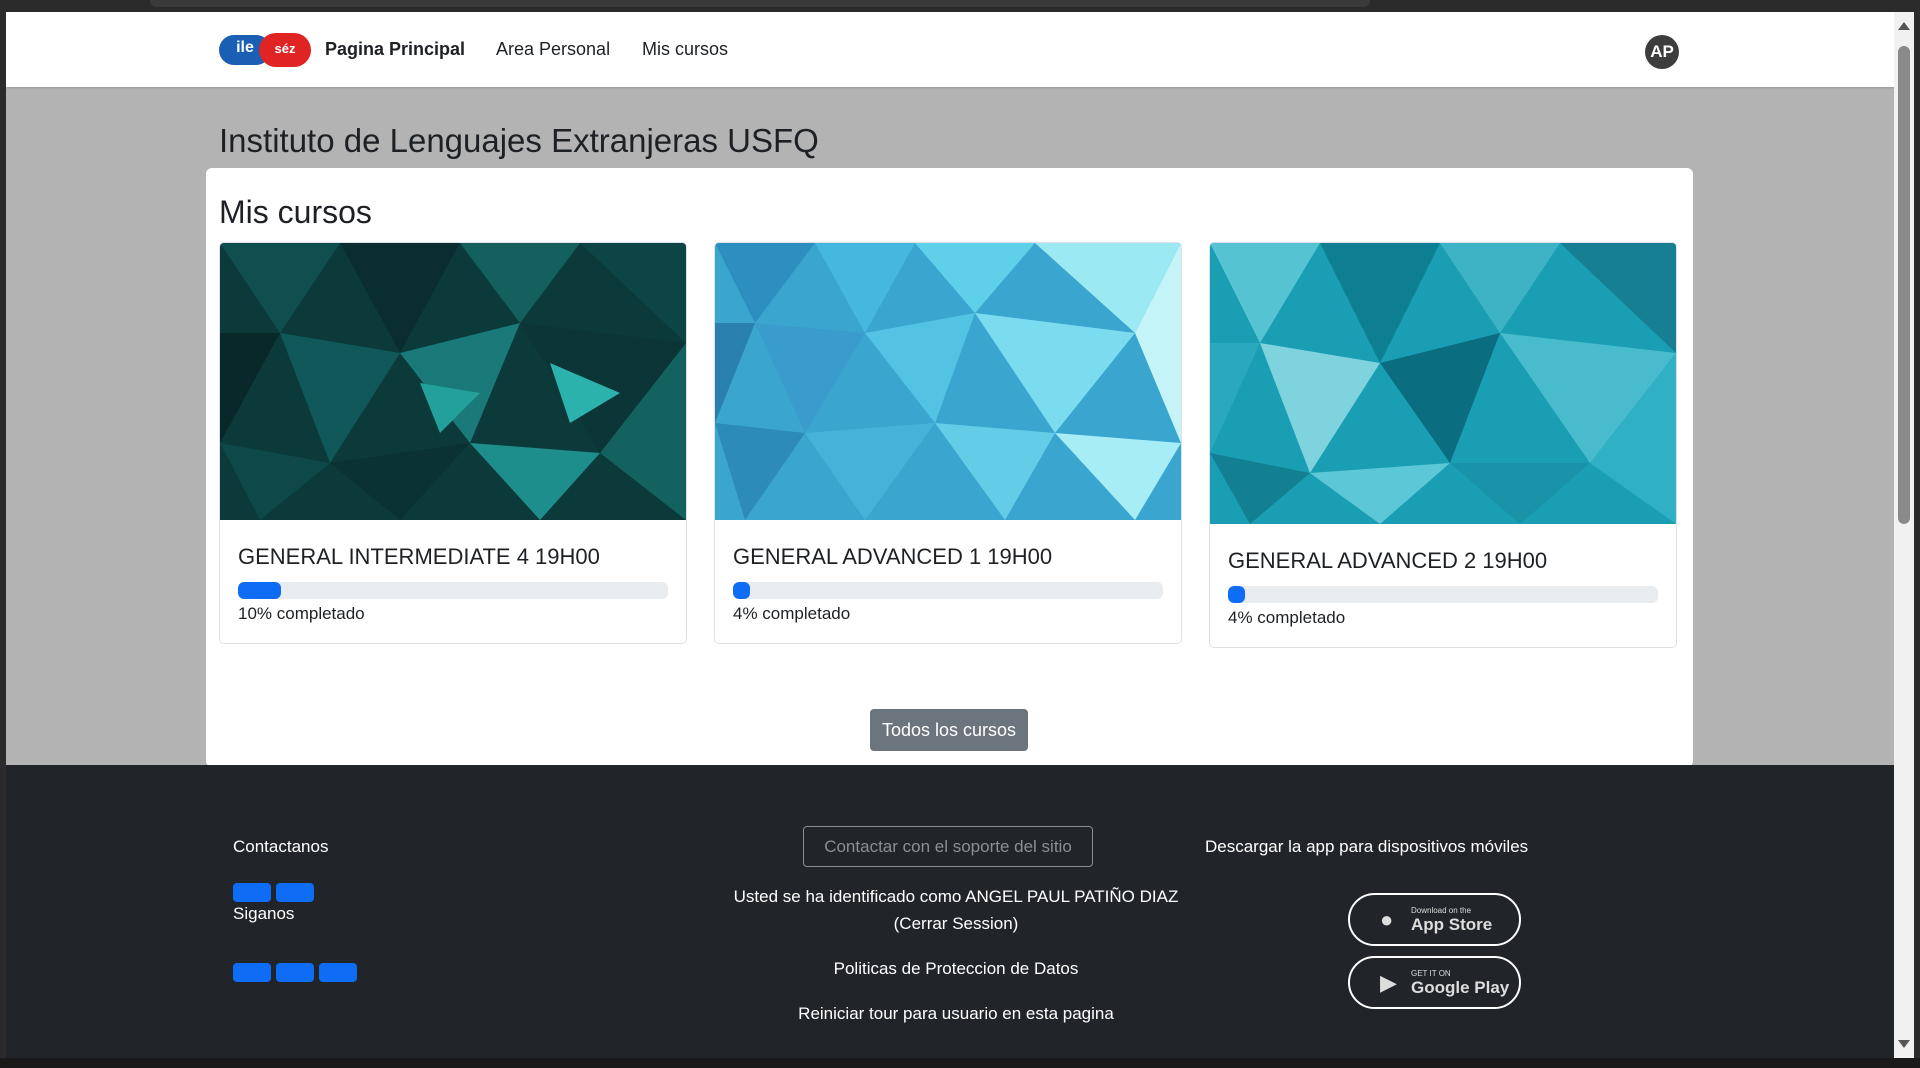 This screenshot has height=1068, width=1920. Describe the element at coordinates (1904, 535) in the screenshot. I see `page-scrollbar` at that location.